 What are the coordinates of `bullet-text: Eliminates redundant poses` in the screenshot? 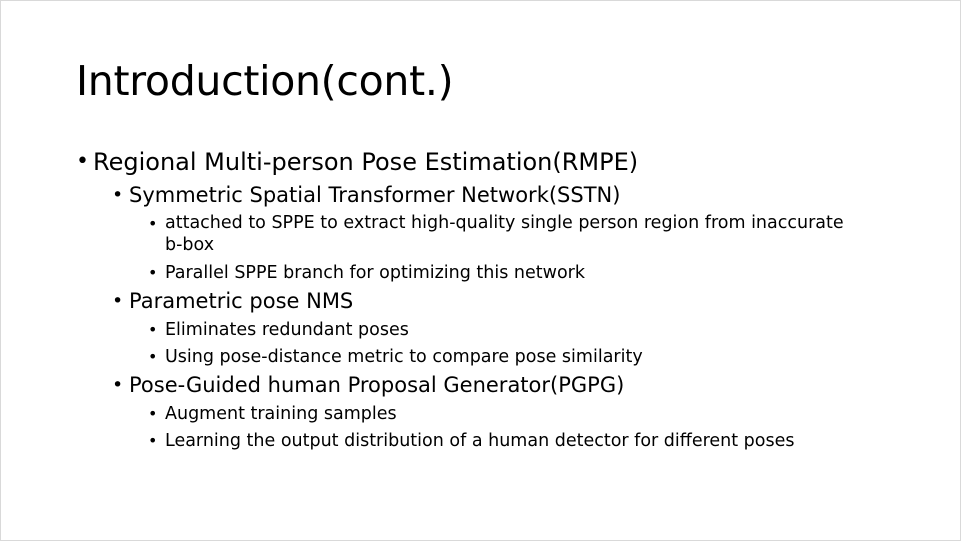 It's located at (287, 330).